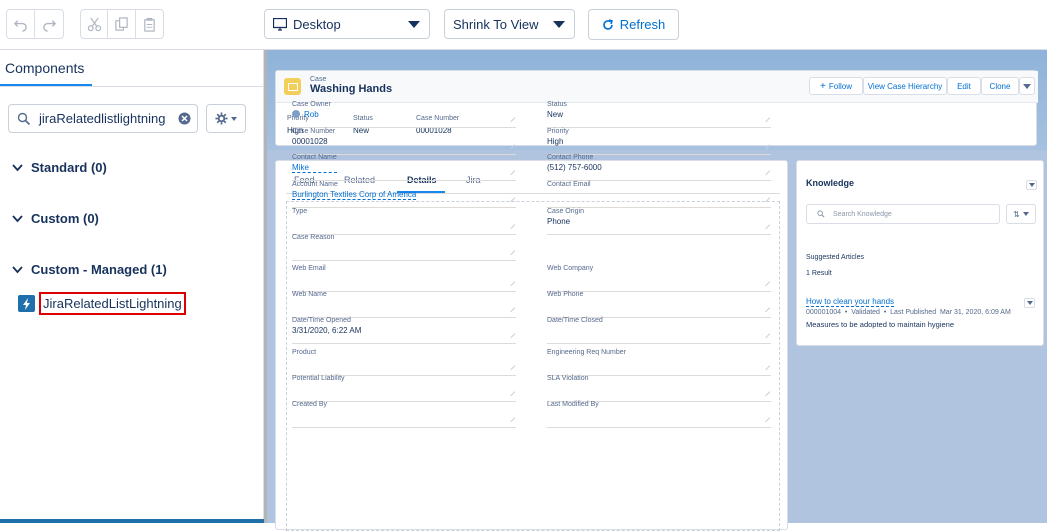  I want to click on paste-icon, so click(149, 24).